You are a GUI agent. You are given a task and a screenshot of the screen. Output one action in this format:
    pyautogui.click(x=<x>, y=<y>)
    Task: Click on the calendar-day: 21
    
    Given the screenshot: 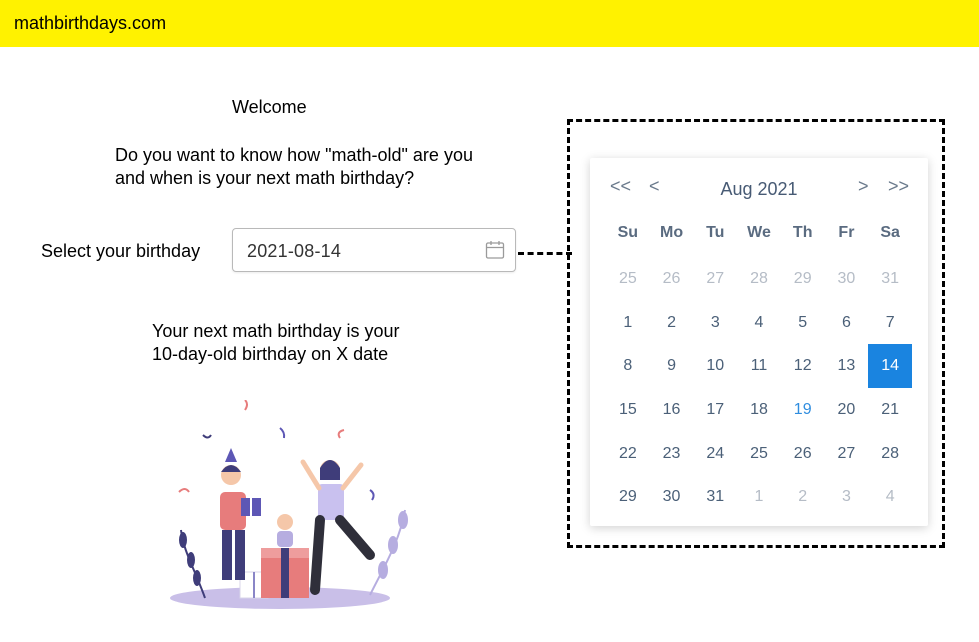 What is the action you would take?
    pyautogui.click(x=890, y=410)
    